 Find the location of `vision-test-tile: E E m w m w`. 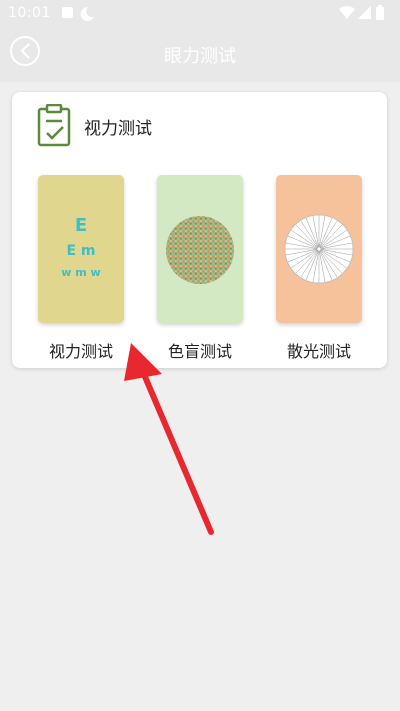

vision-test-tile: E E m w m w is located at coordinates (81, 249).